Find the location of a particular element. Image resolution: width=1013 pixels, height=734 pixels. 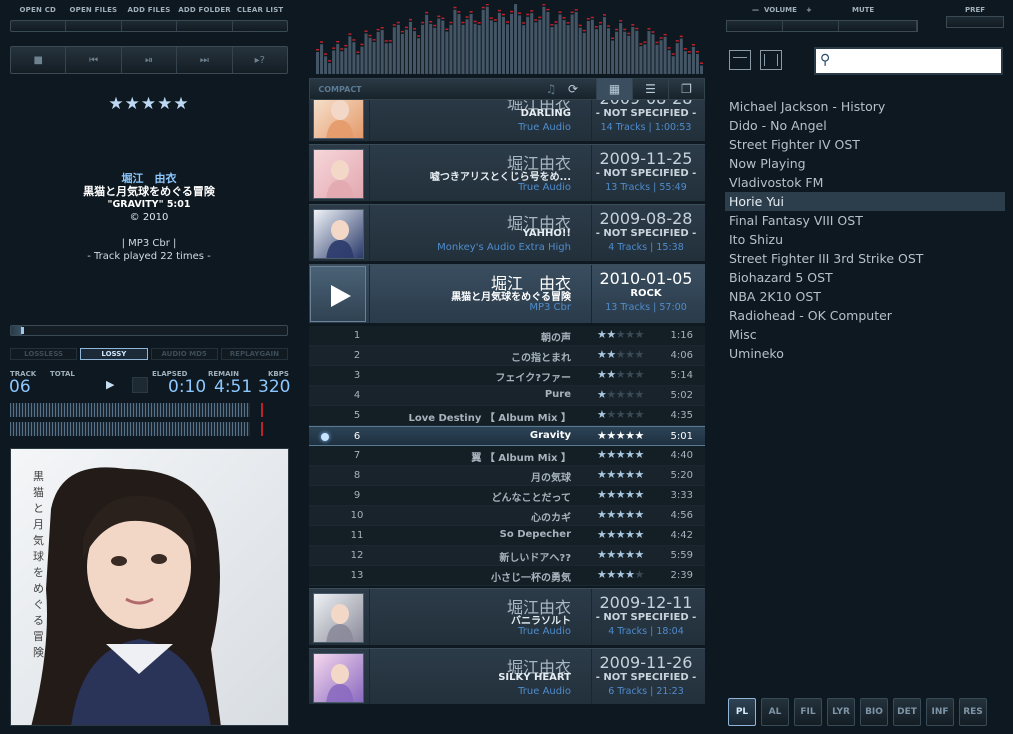

track-row: 8 月の気球 ★★★★★ 5:20 is located at coordinates (507, 476).